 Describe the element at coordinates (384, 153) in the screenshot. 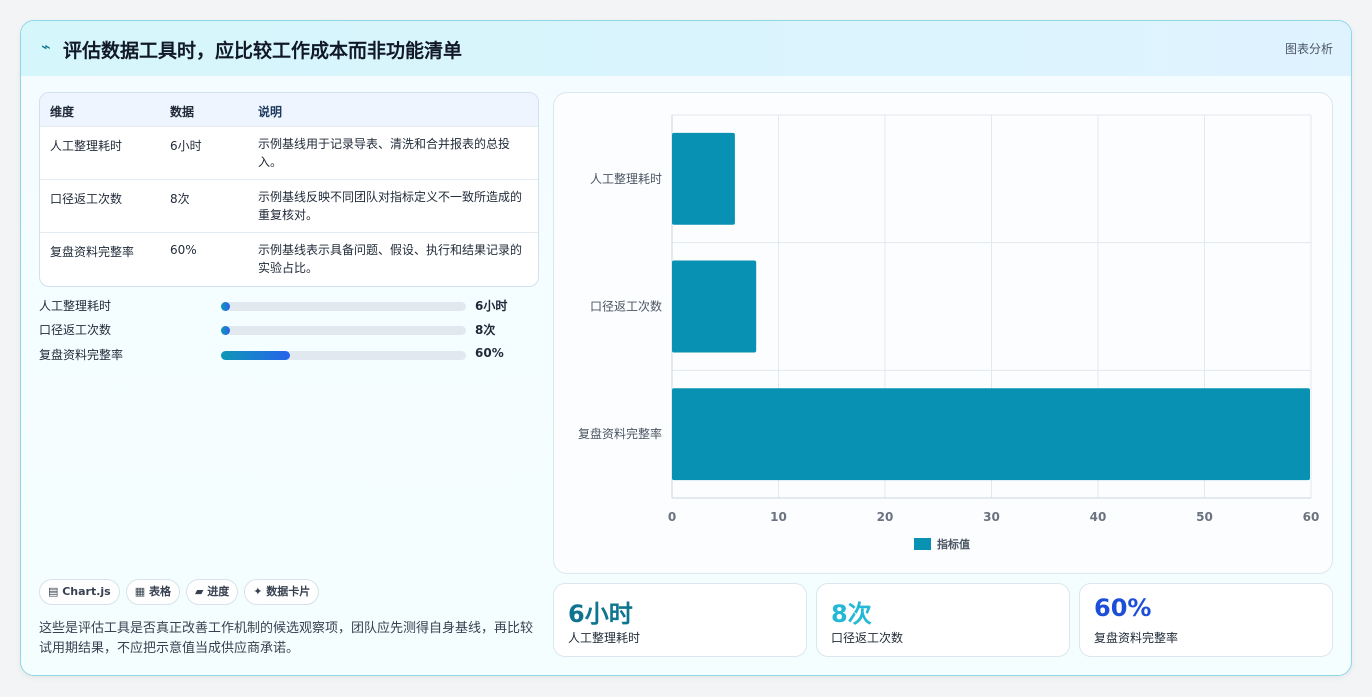

I see `table-cell-note: 示例基线用于记录导表、清洗和合并报表的总投入。` at that location.